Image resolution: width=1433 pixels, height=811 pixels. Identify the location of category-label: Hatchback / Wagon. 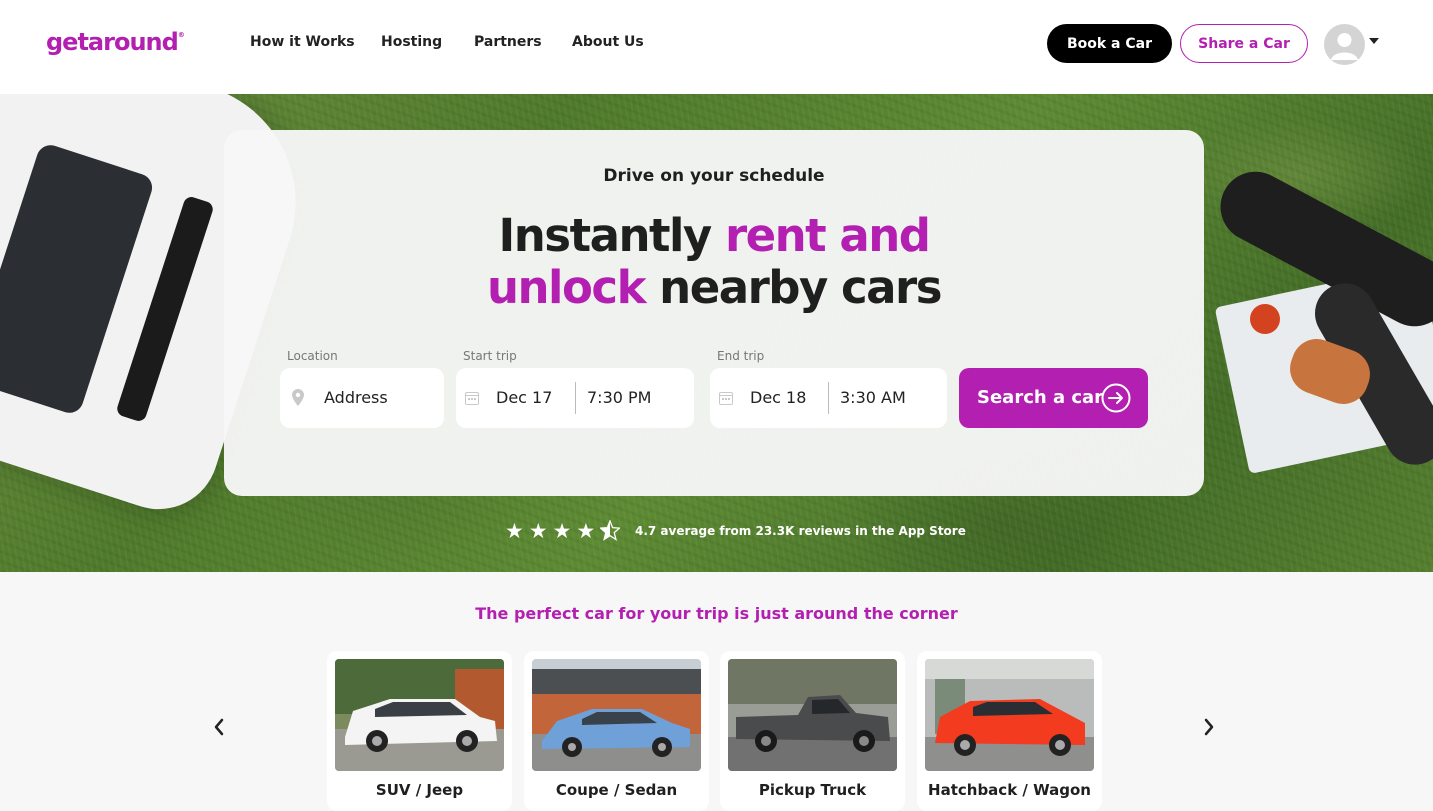
(1009, 790).